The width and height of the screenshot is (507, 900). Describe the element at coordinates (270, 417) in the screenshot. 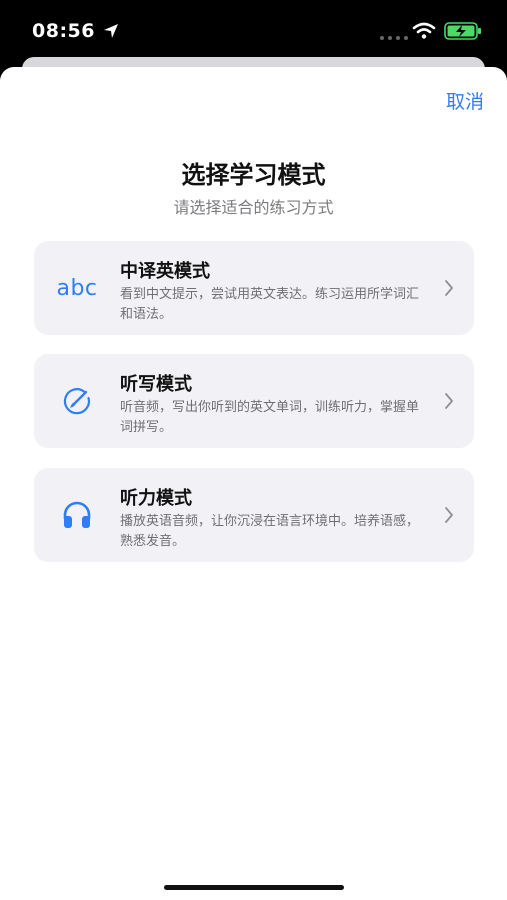

I see `mode-description: 听音频，写出你听到的英文单词，训练听力，掌握单词拼写。` at that location.